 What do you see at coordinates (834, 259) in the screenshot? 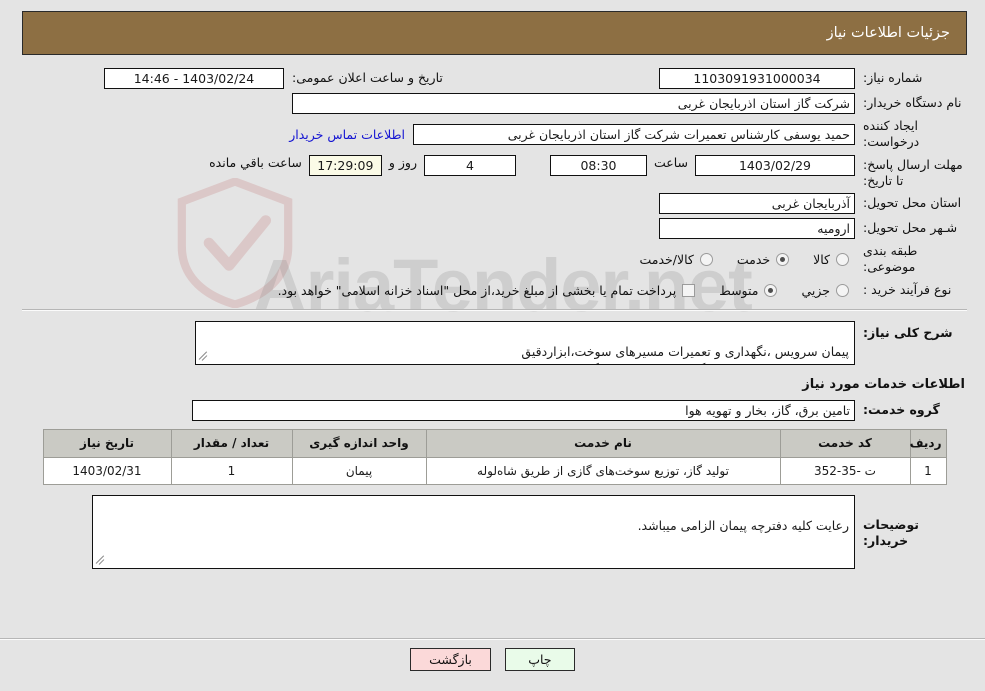
I see `category-option-kala: کالا` at bounding box center [834, 259].